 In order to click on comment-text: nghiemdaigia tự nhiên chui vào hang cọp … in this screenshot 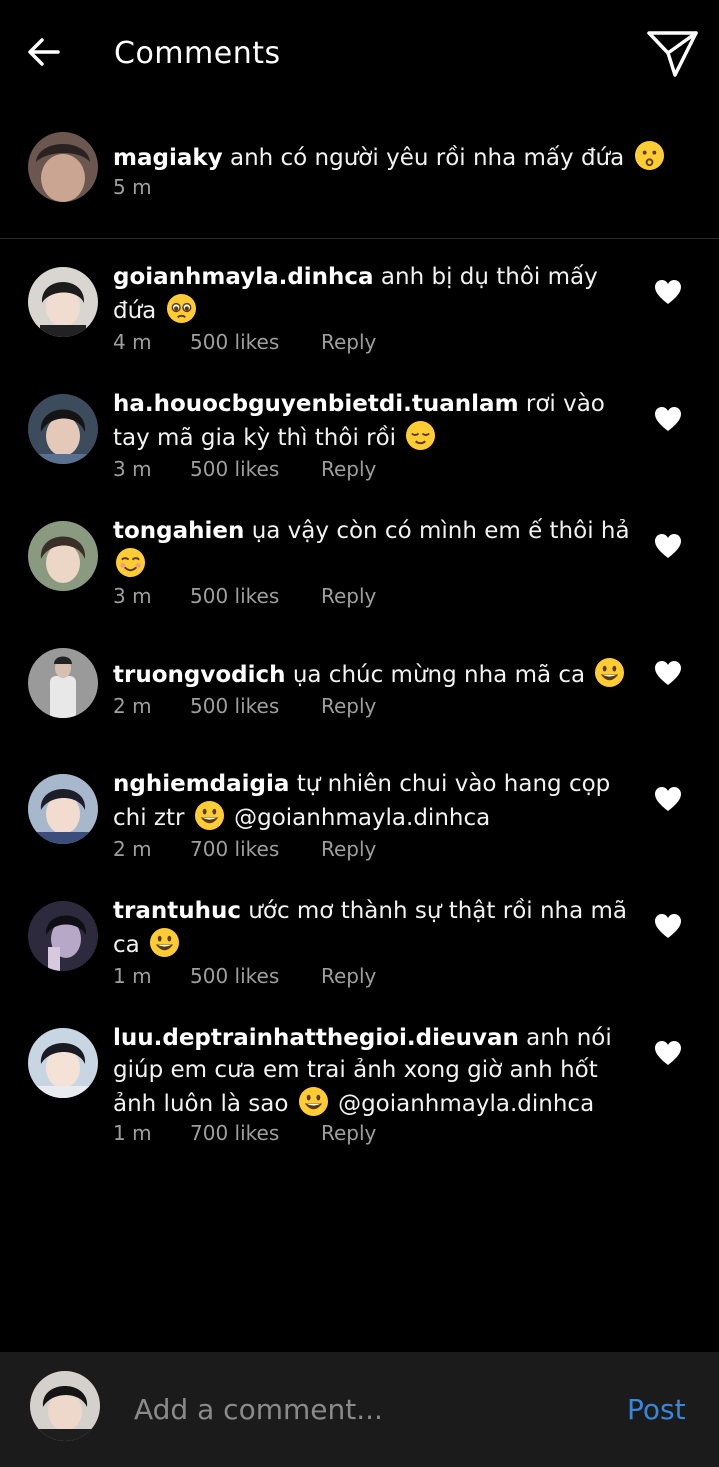, I will do `click(373, 801)`.